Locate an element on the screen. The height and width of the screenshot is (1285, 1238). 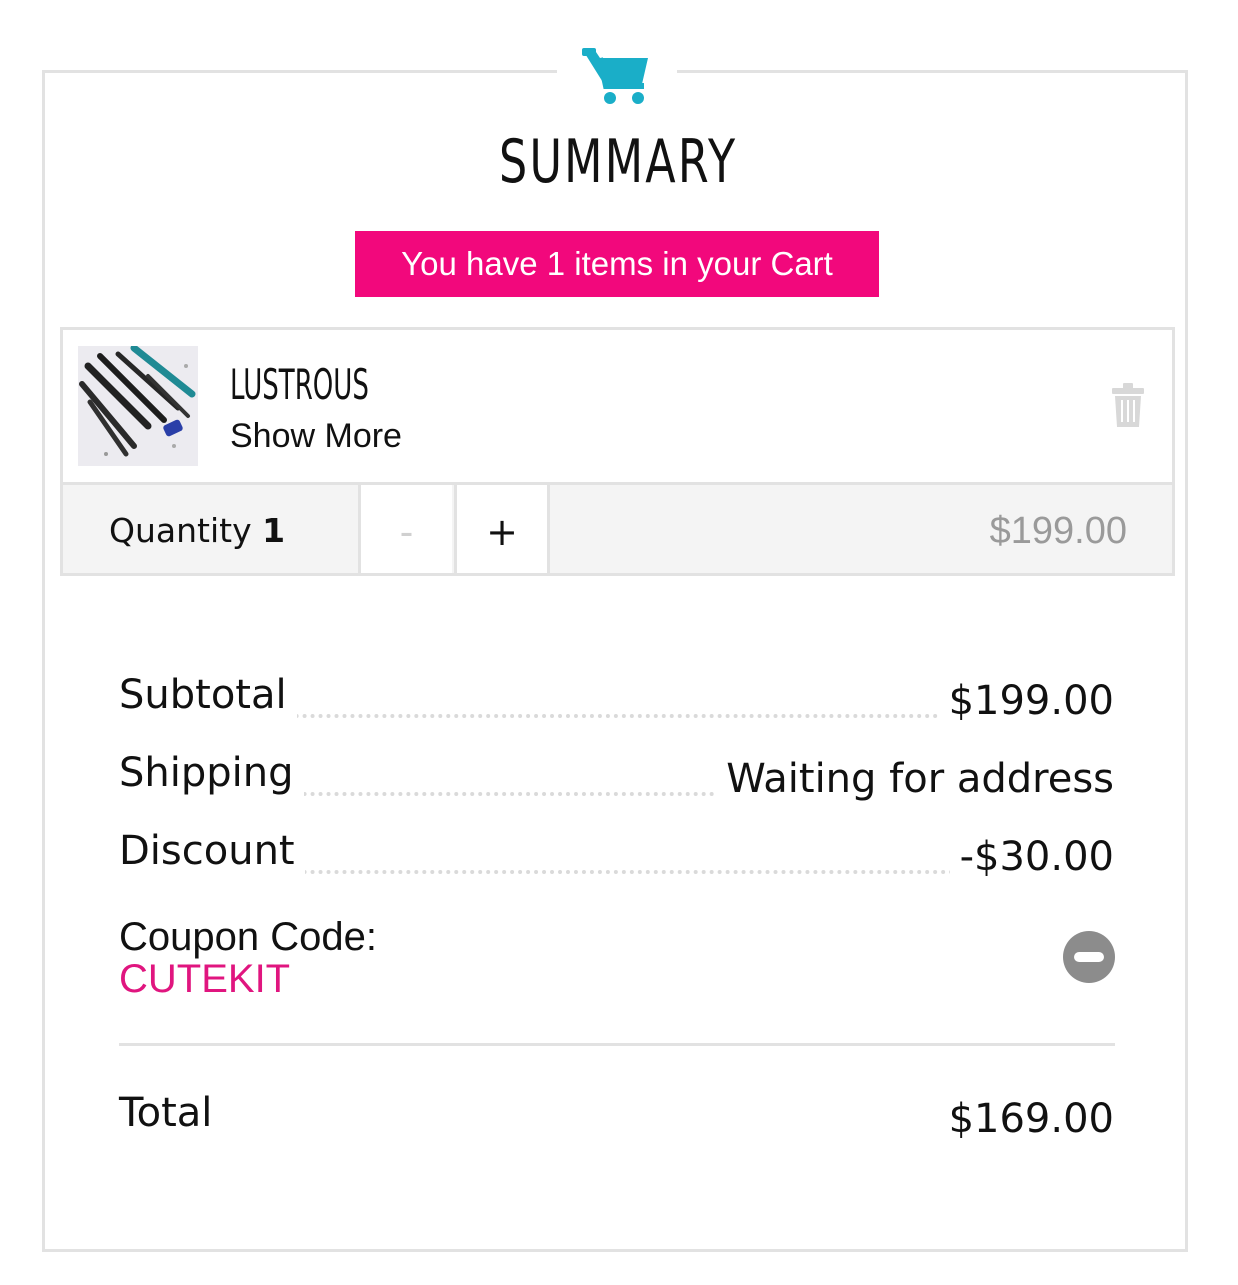
product-photo-icon is located at coordinates (138, 406).